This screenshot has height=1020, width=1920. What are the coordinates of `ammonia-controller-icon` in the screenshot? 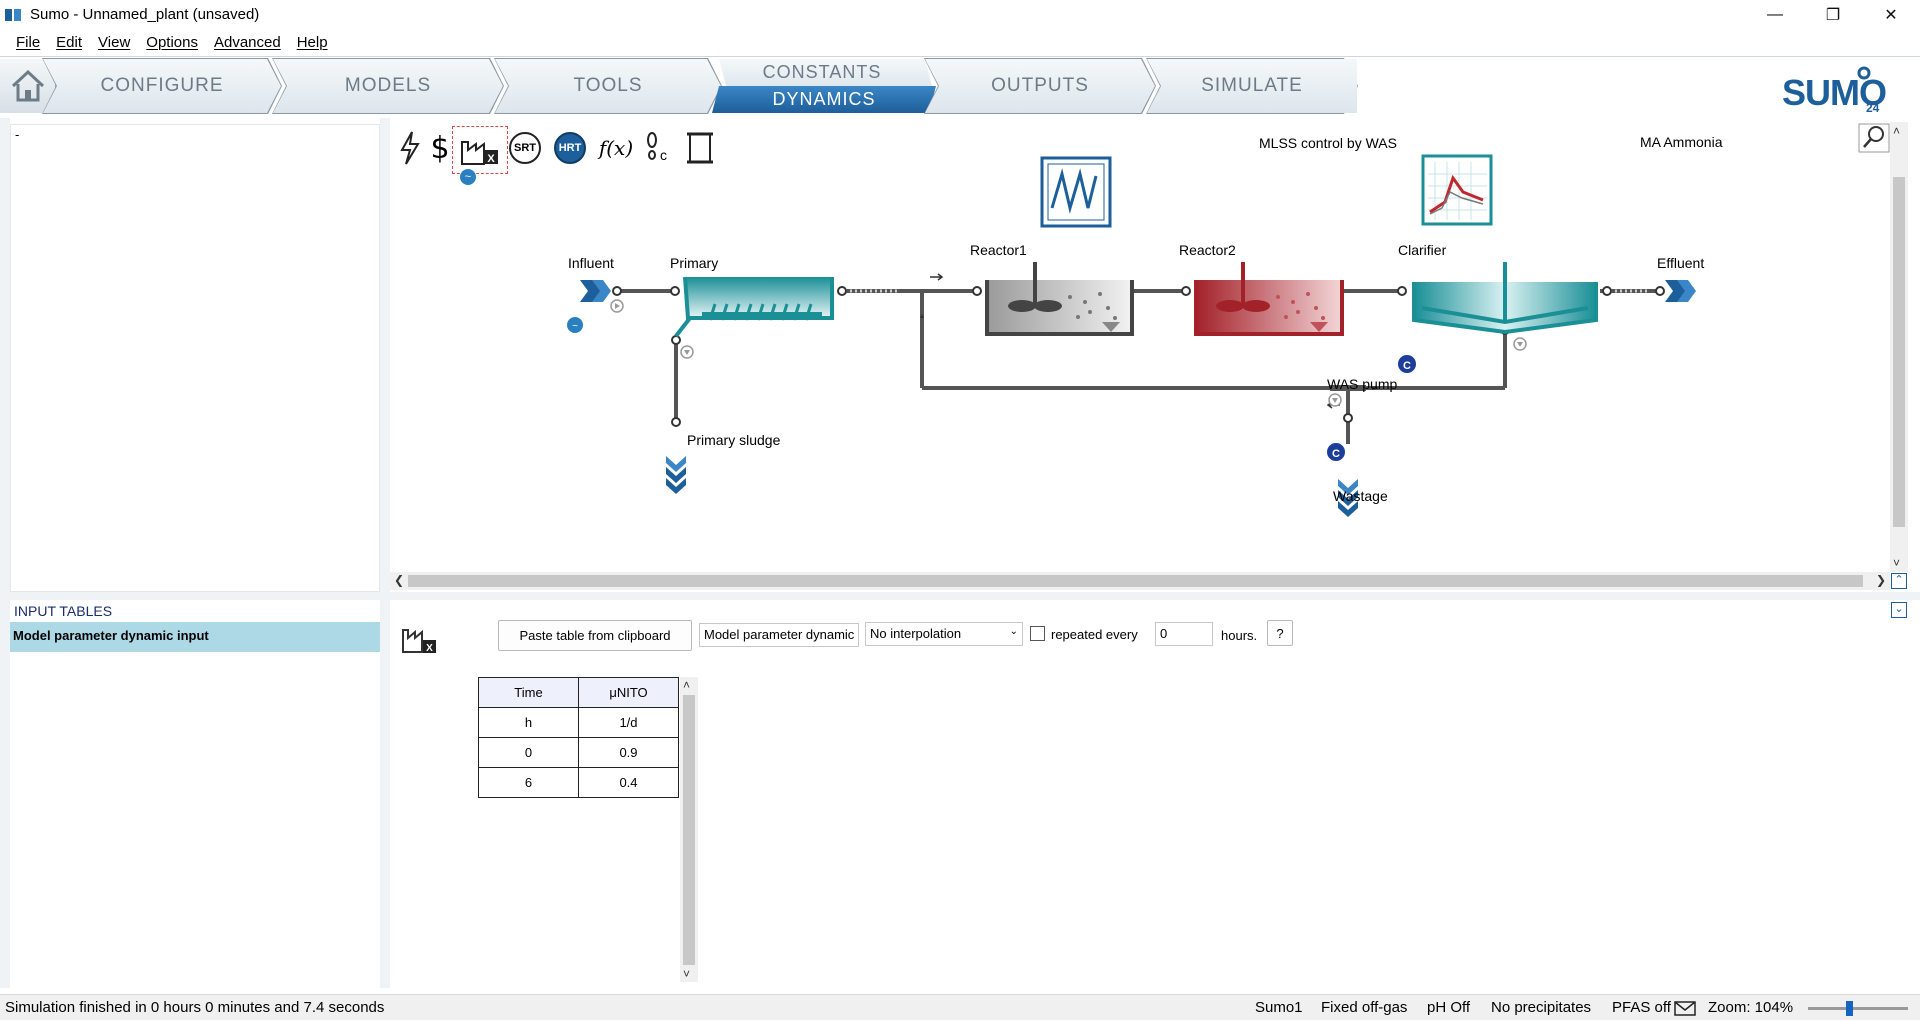 It's located at (1457, 190).